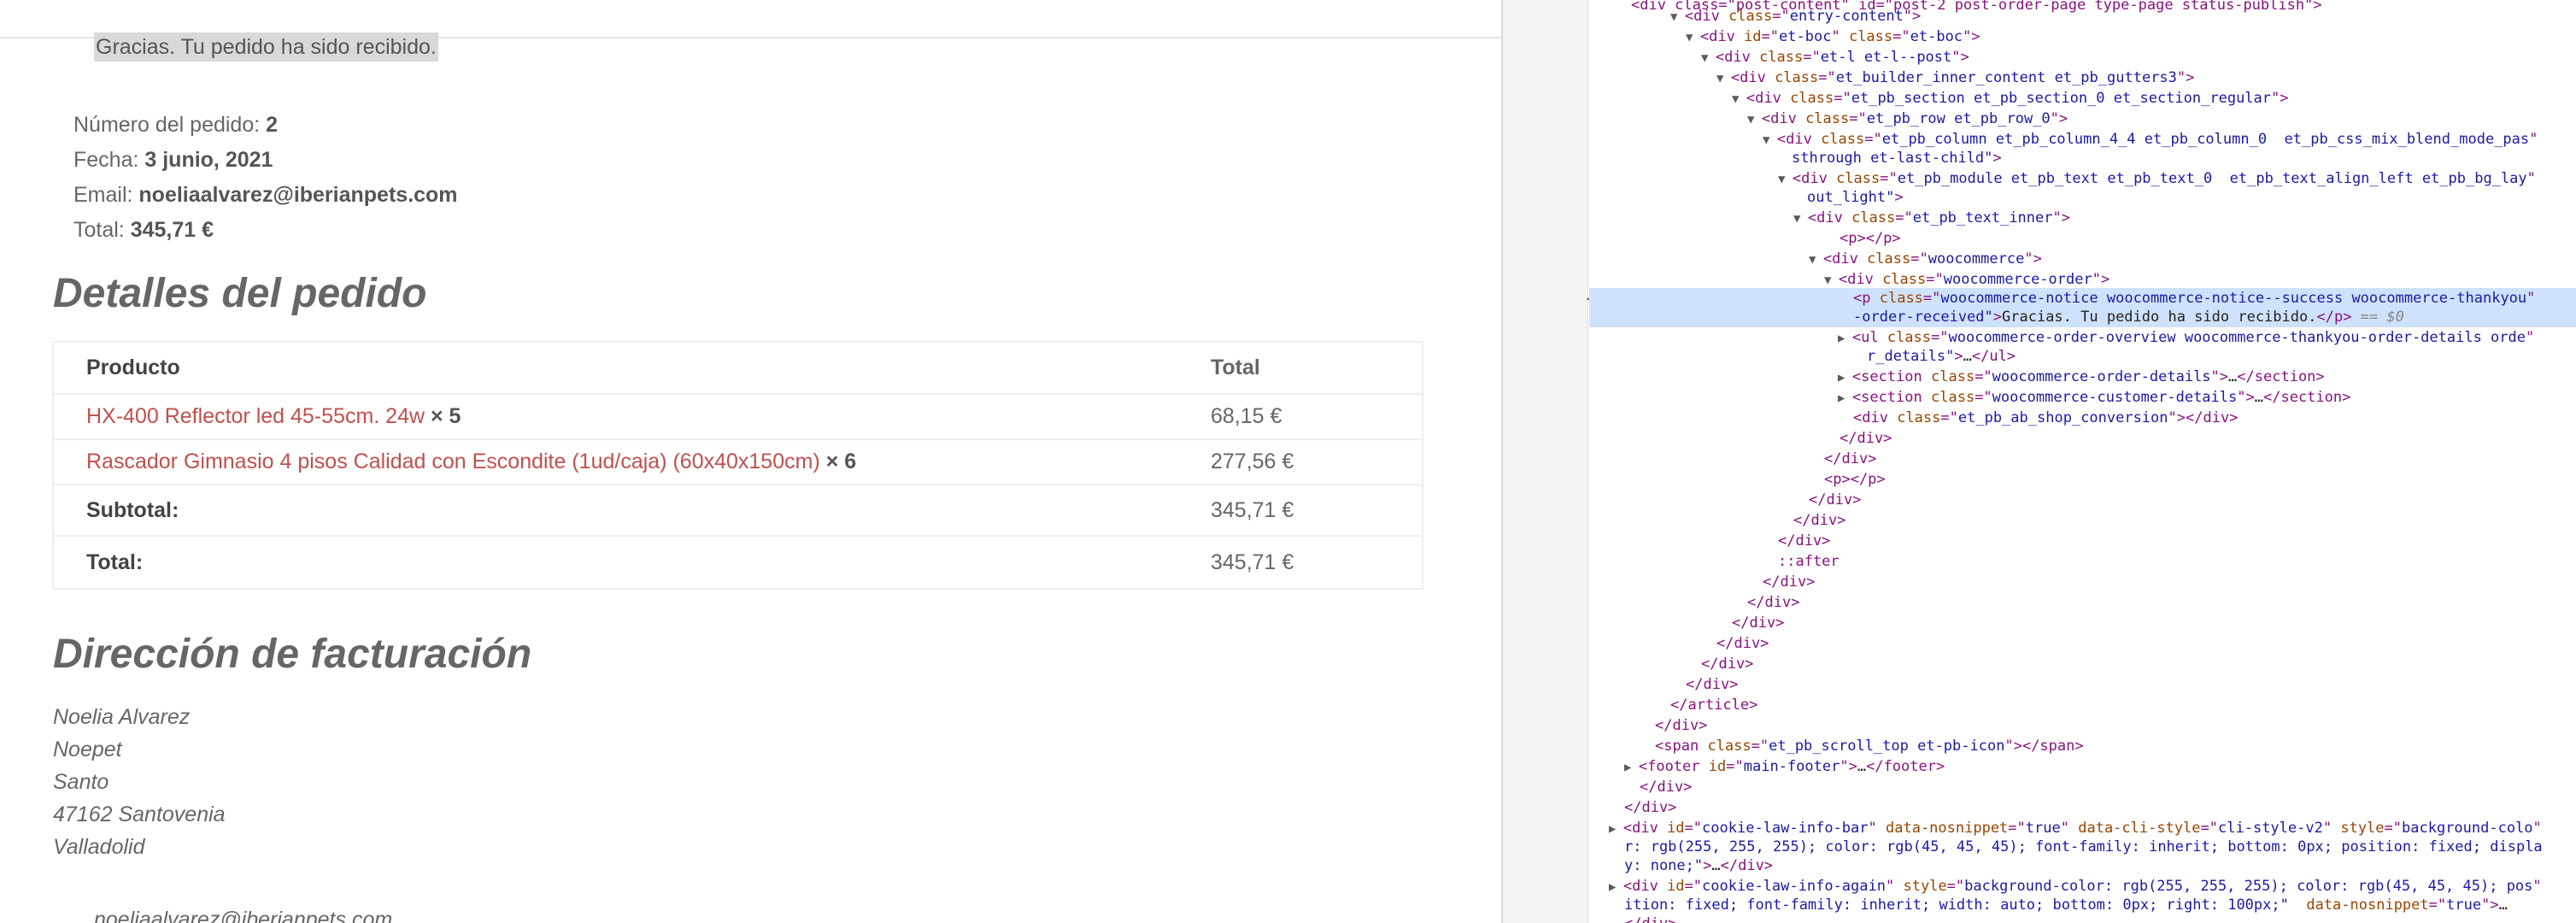  I want to click on dom-node-line: r_details">…</ul>, so click(1941, 356).